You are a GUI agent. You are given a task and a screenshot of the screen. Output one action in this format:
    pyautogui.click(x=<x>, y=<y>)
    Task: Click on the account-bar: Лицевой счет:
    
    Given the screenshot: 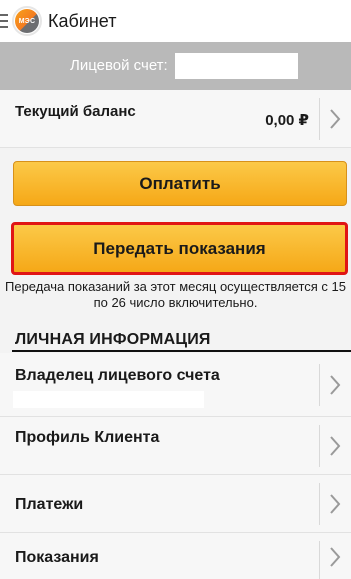 What is the action you would take?
    pyautogui.click(x=175, y=66)
    